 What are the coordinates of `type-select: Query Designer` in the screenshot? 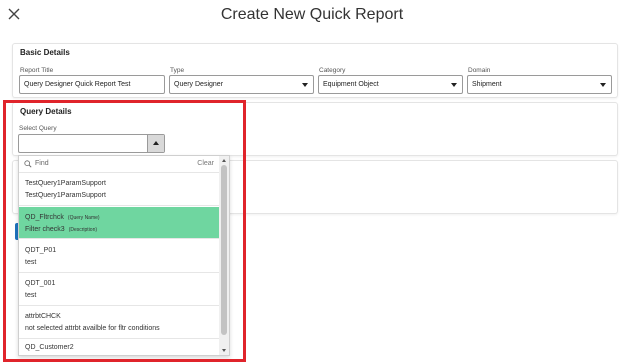 It's located at (241, 84).